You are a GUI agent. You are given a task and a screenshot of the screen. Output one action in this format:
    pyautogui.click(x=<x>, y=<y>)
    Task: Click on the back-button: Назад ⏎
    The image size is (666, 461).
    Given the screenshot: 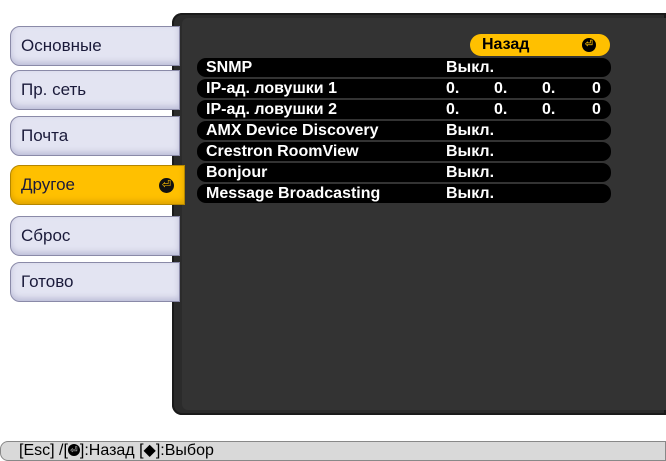 What is the action you would take?
    pyautogui.click(x=540, y=45)
    